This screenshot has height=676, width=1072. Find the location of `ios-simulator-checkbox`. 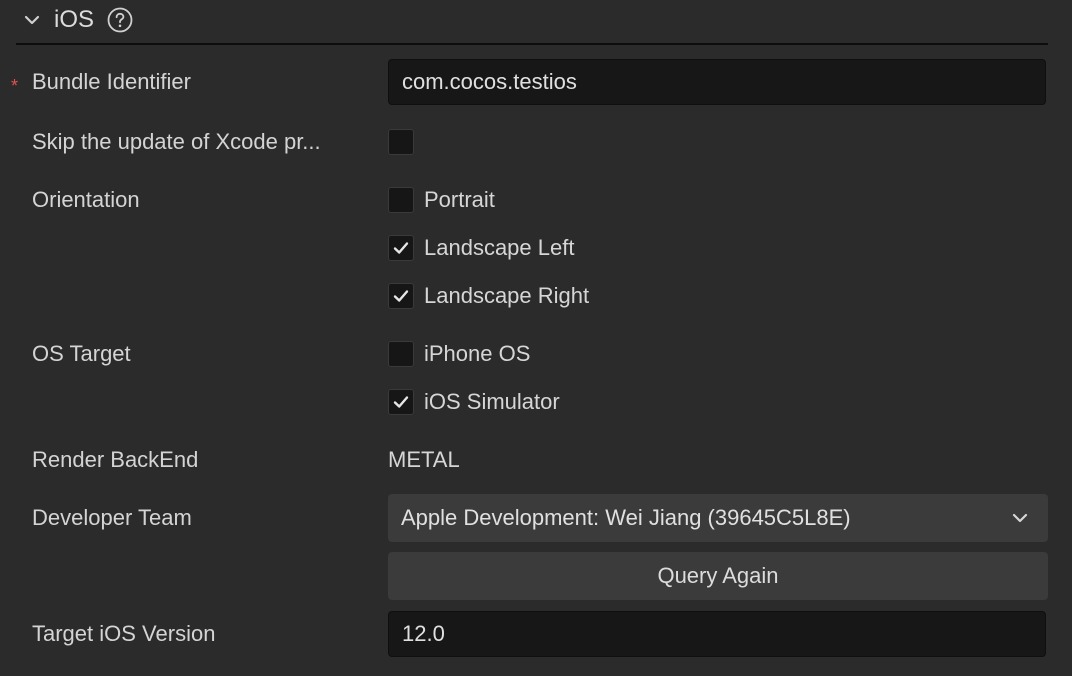

ios-simulator-checkbox is located at coordinates (401, 402).